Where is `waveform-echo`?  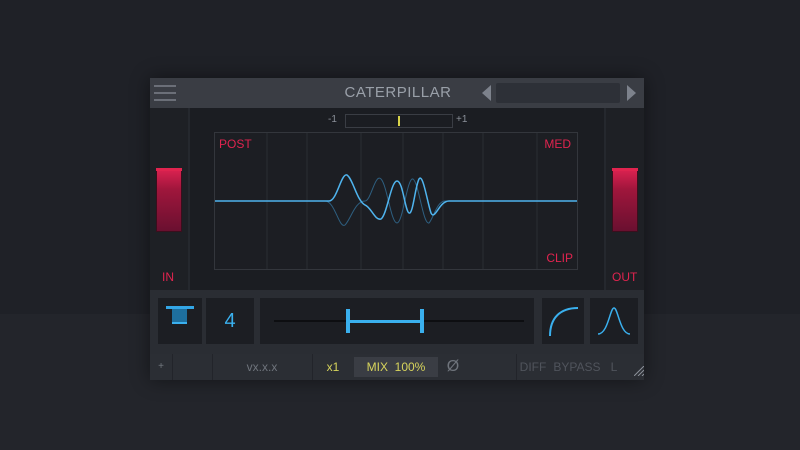 waveform-echo is located at coordinates (396, 201).